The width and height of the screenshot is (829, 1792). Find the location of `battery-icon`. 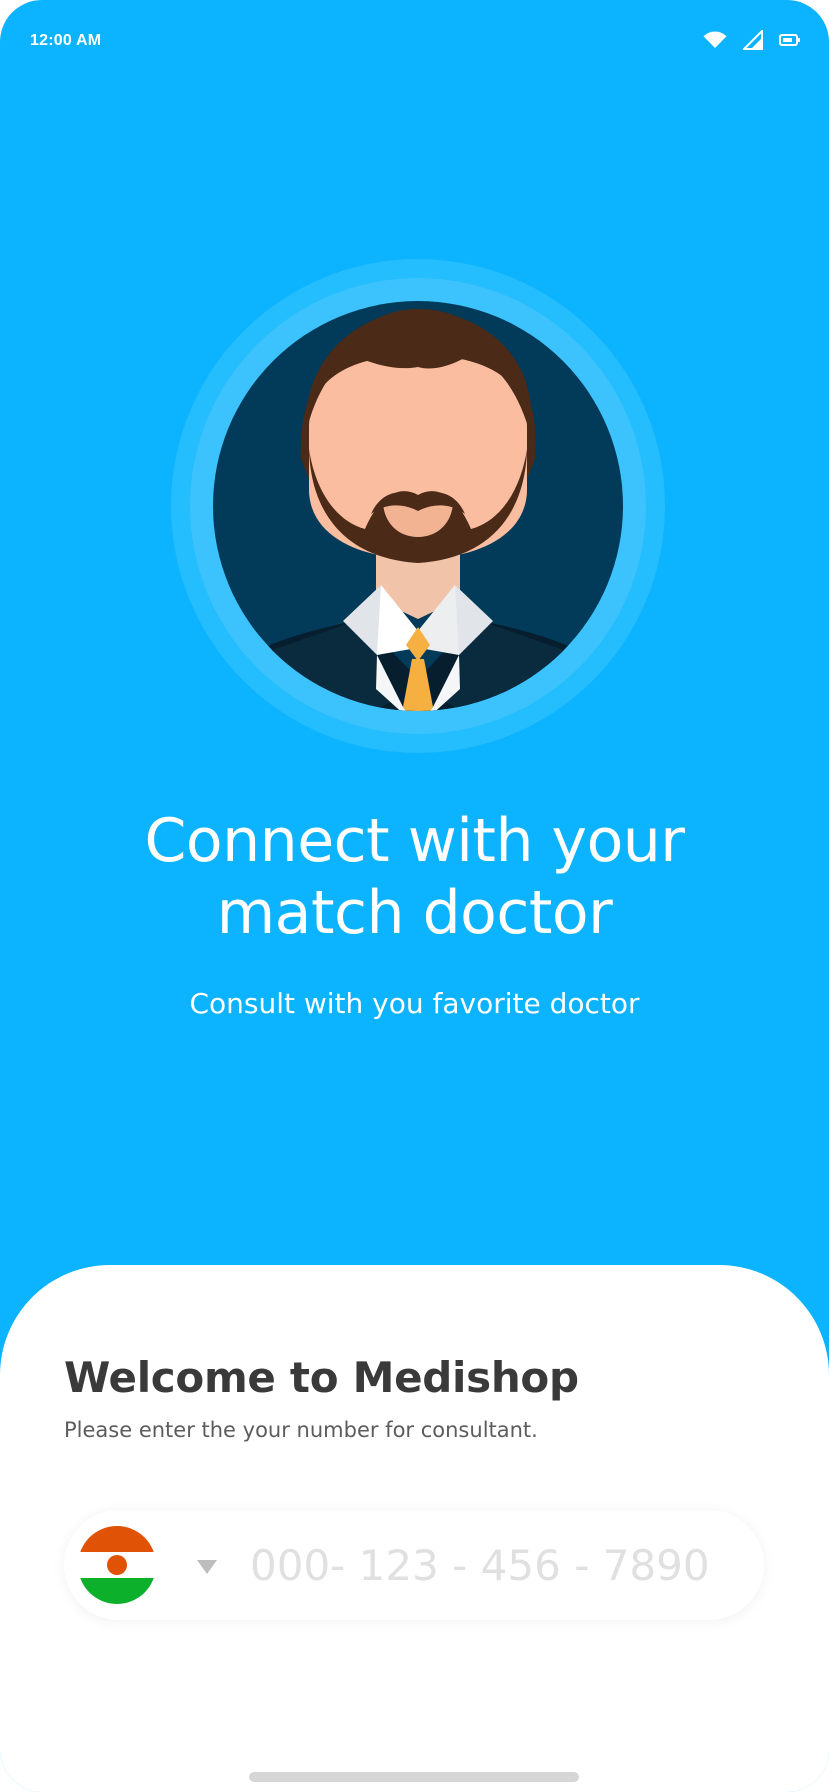

battery-icon is located at coordinates (790, 40).